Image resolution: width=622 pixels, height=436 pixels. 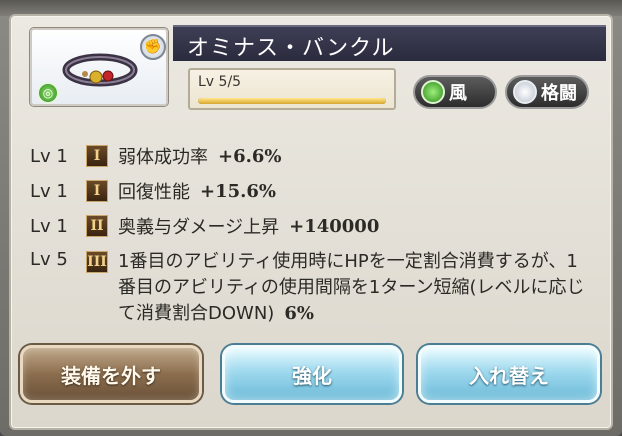 What do you see at coordinates (111, 374) in the screenshot?
I see `unequip-button: 装備を外す` at bounding box center [111, 374].